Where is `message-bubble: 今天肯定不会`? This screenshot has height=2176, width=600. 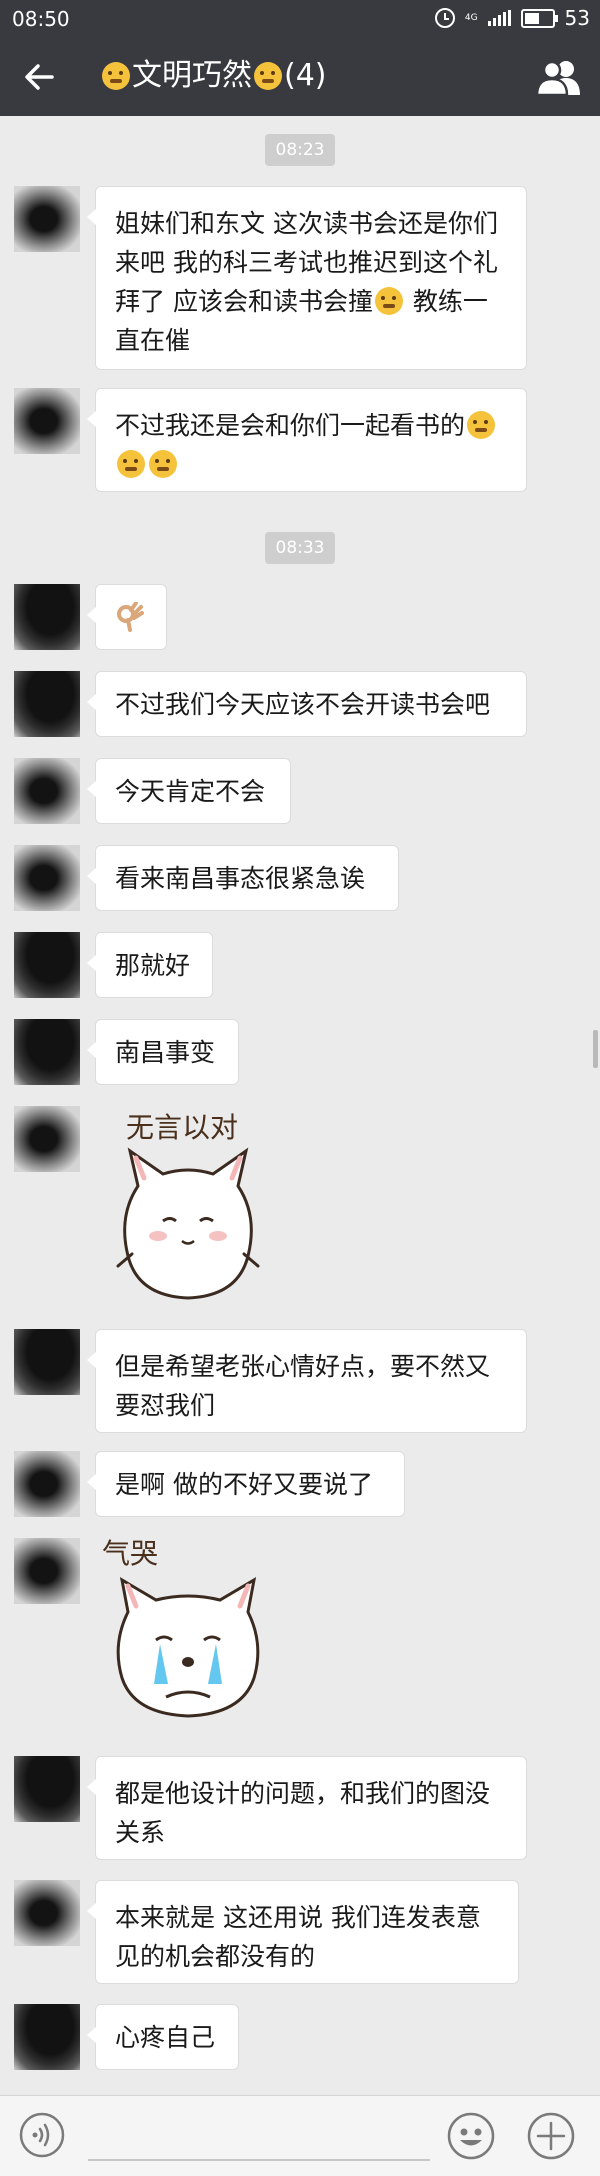 message-bubble: 今天肯定不会 is located at coordinates (189, 791).